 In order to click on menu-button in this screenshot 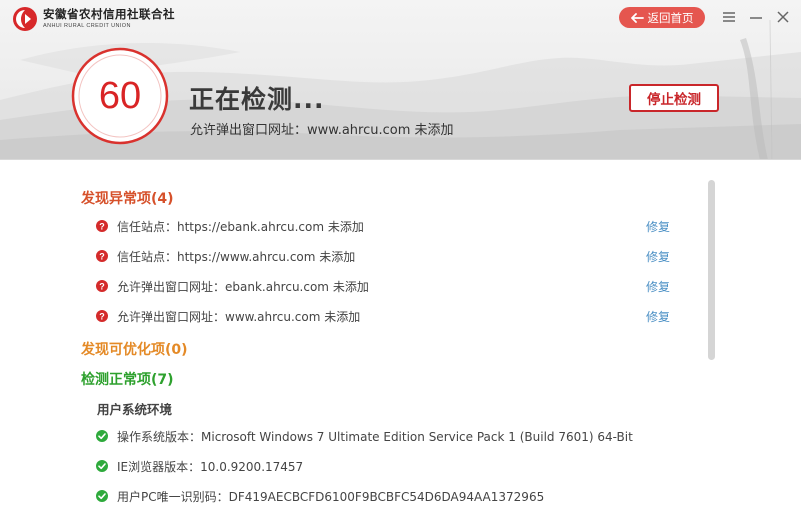, I will do `click(729, 17)`.